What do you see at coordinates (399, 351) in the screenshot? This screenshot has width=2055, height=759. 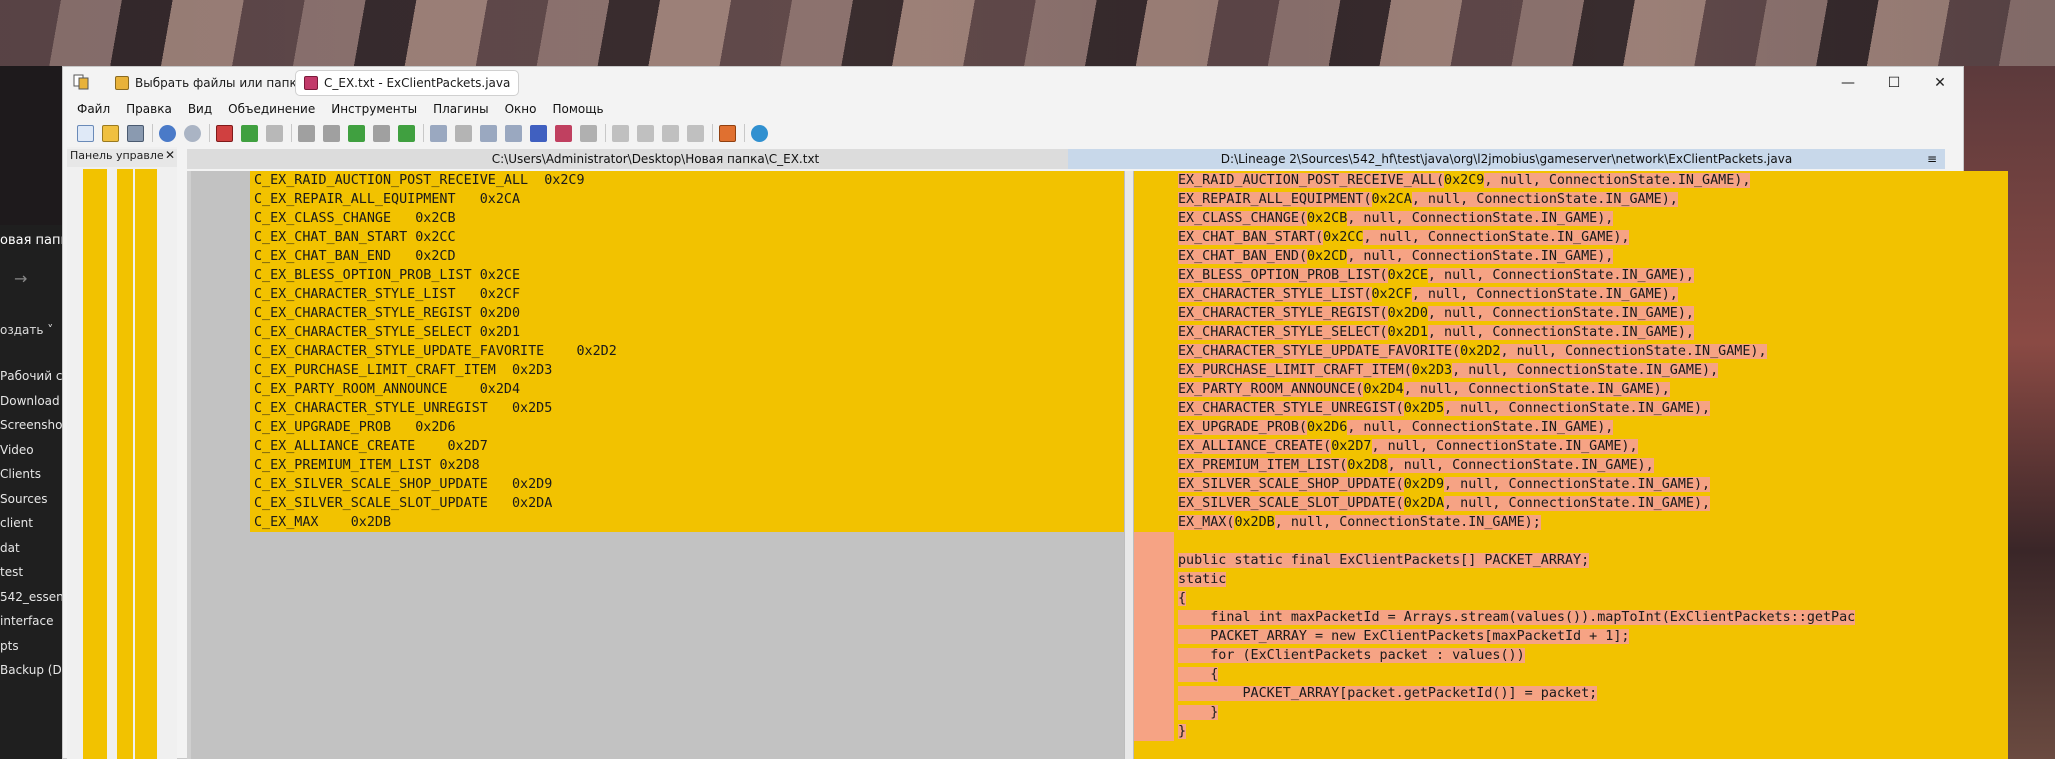 I see `packet-name: C_EX_CHARACTER_STYLE_UPDATE_FAVORITE` at bounding box center [399, 351].